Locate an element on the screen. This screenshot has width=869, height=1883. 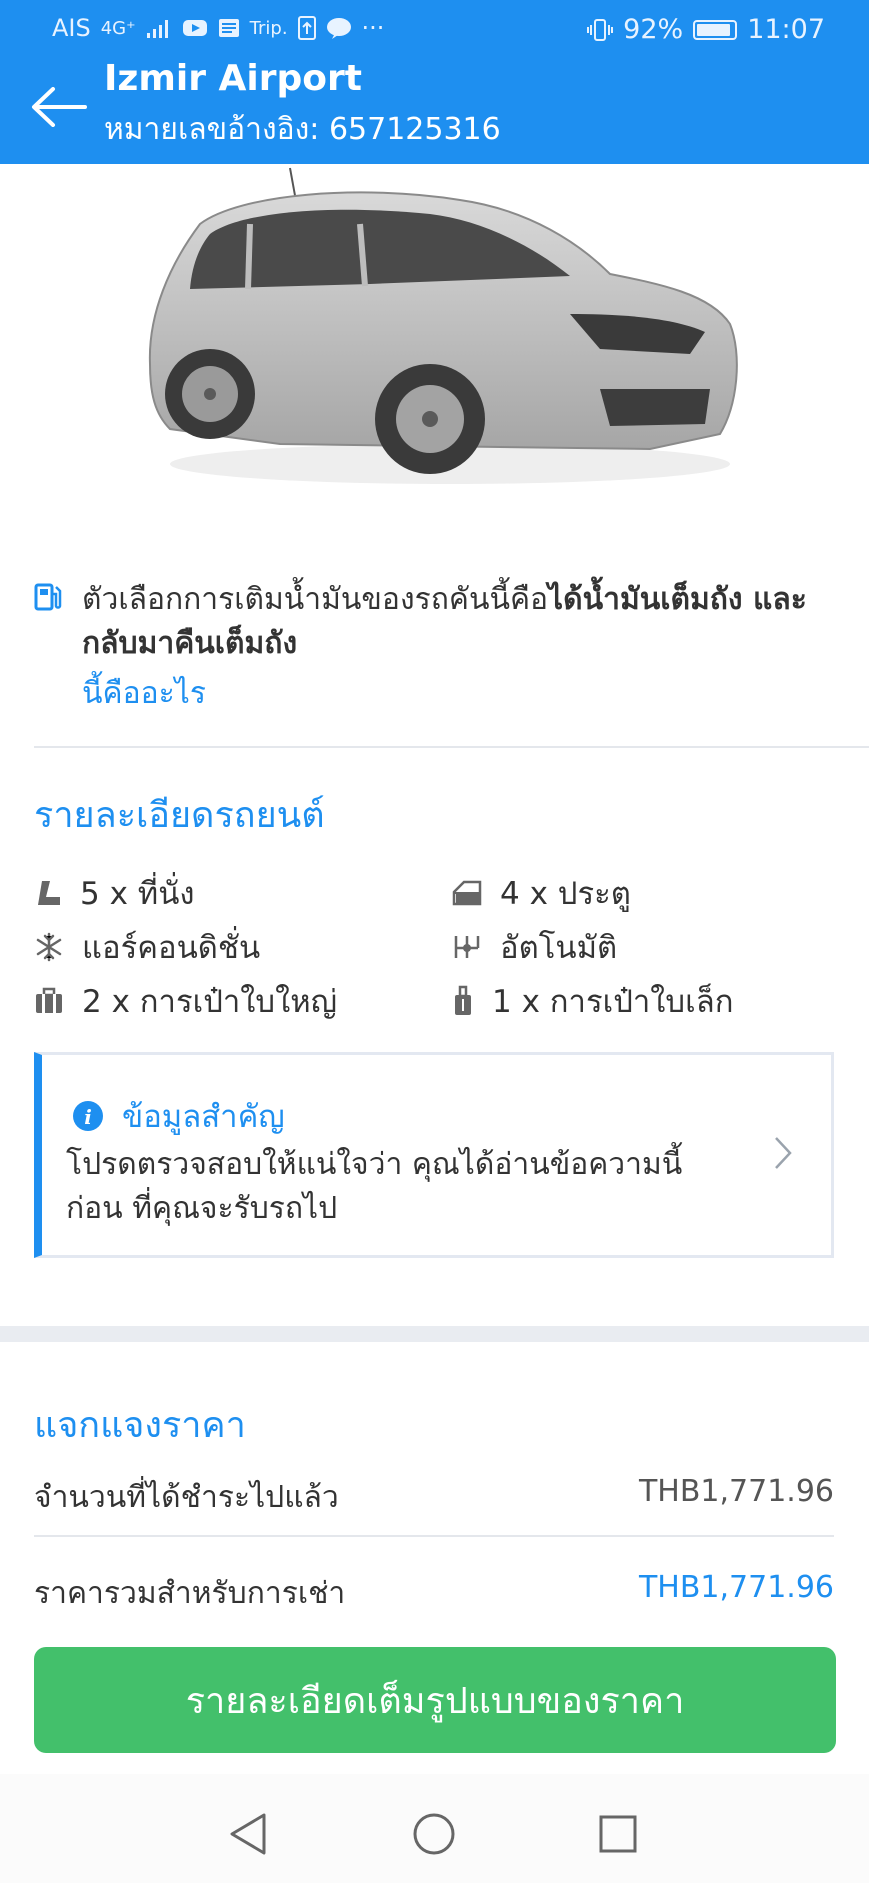
svg-text: i is located at coordinates (88, 1117).